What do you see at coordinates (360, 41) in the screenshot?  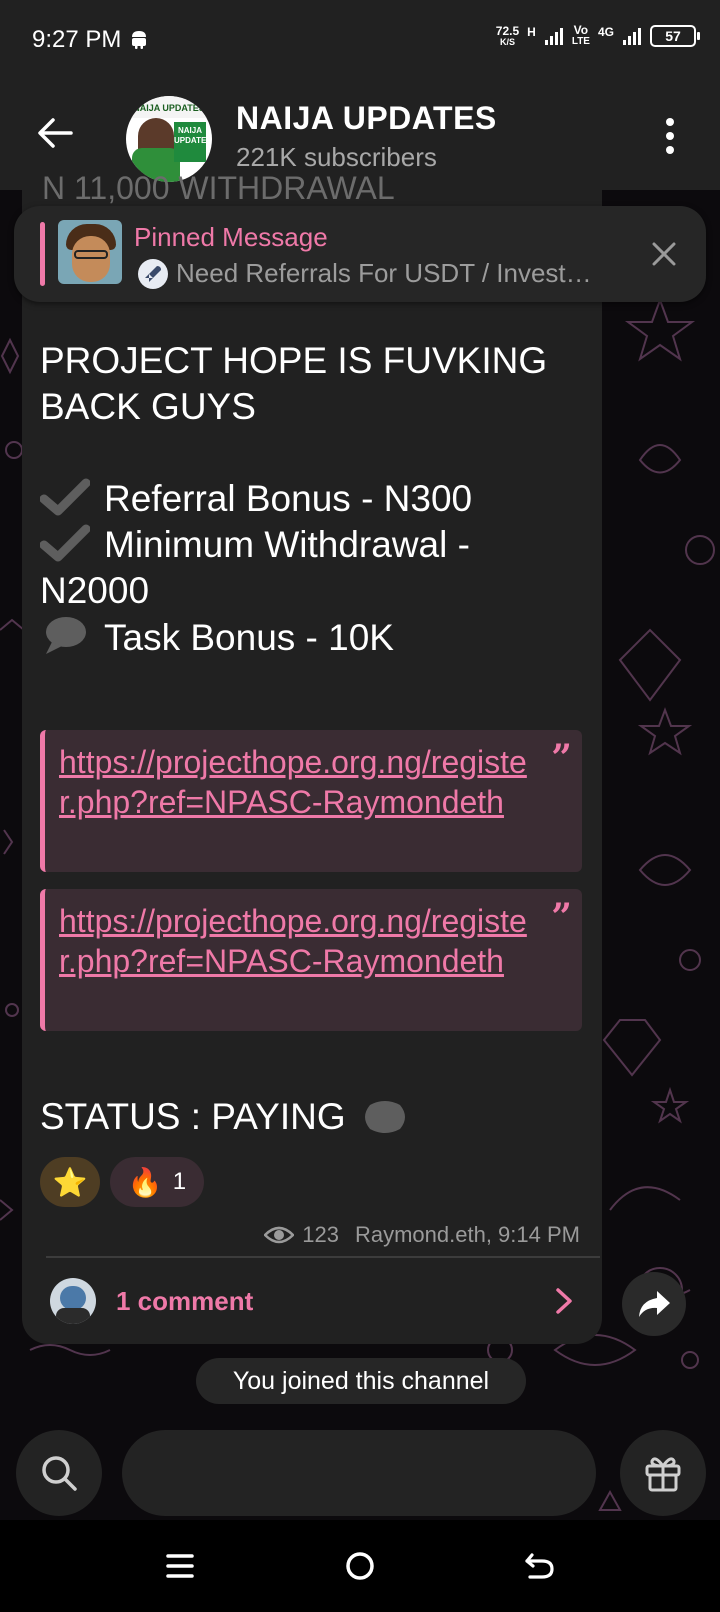 I see `status-bar: 9:27 PM 72.5 K/S H Vo LTE 4G 57` at bounding box center [360, 41].